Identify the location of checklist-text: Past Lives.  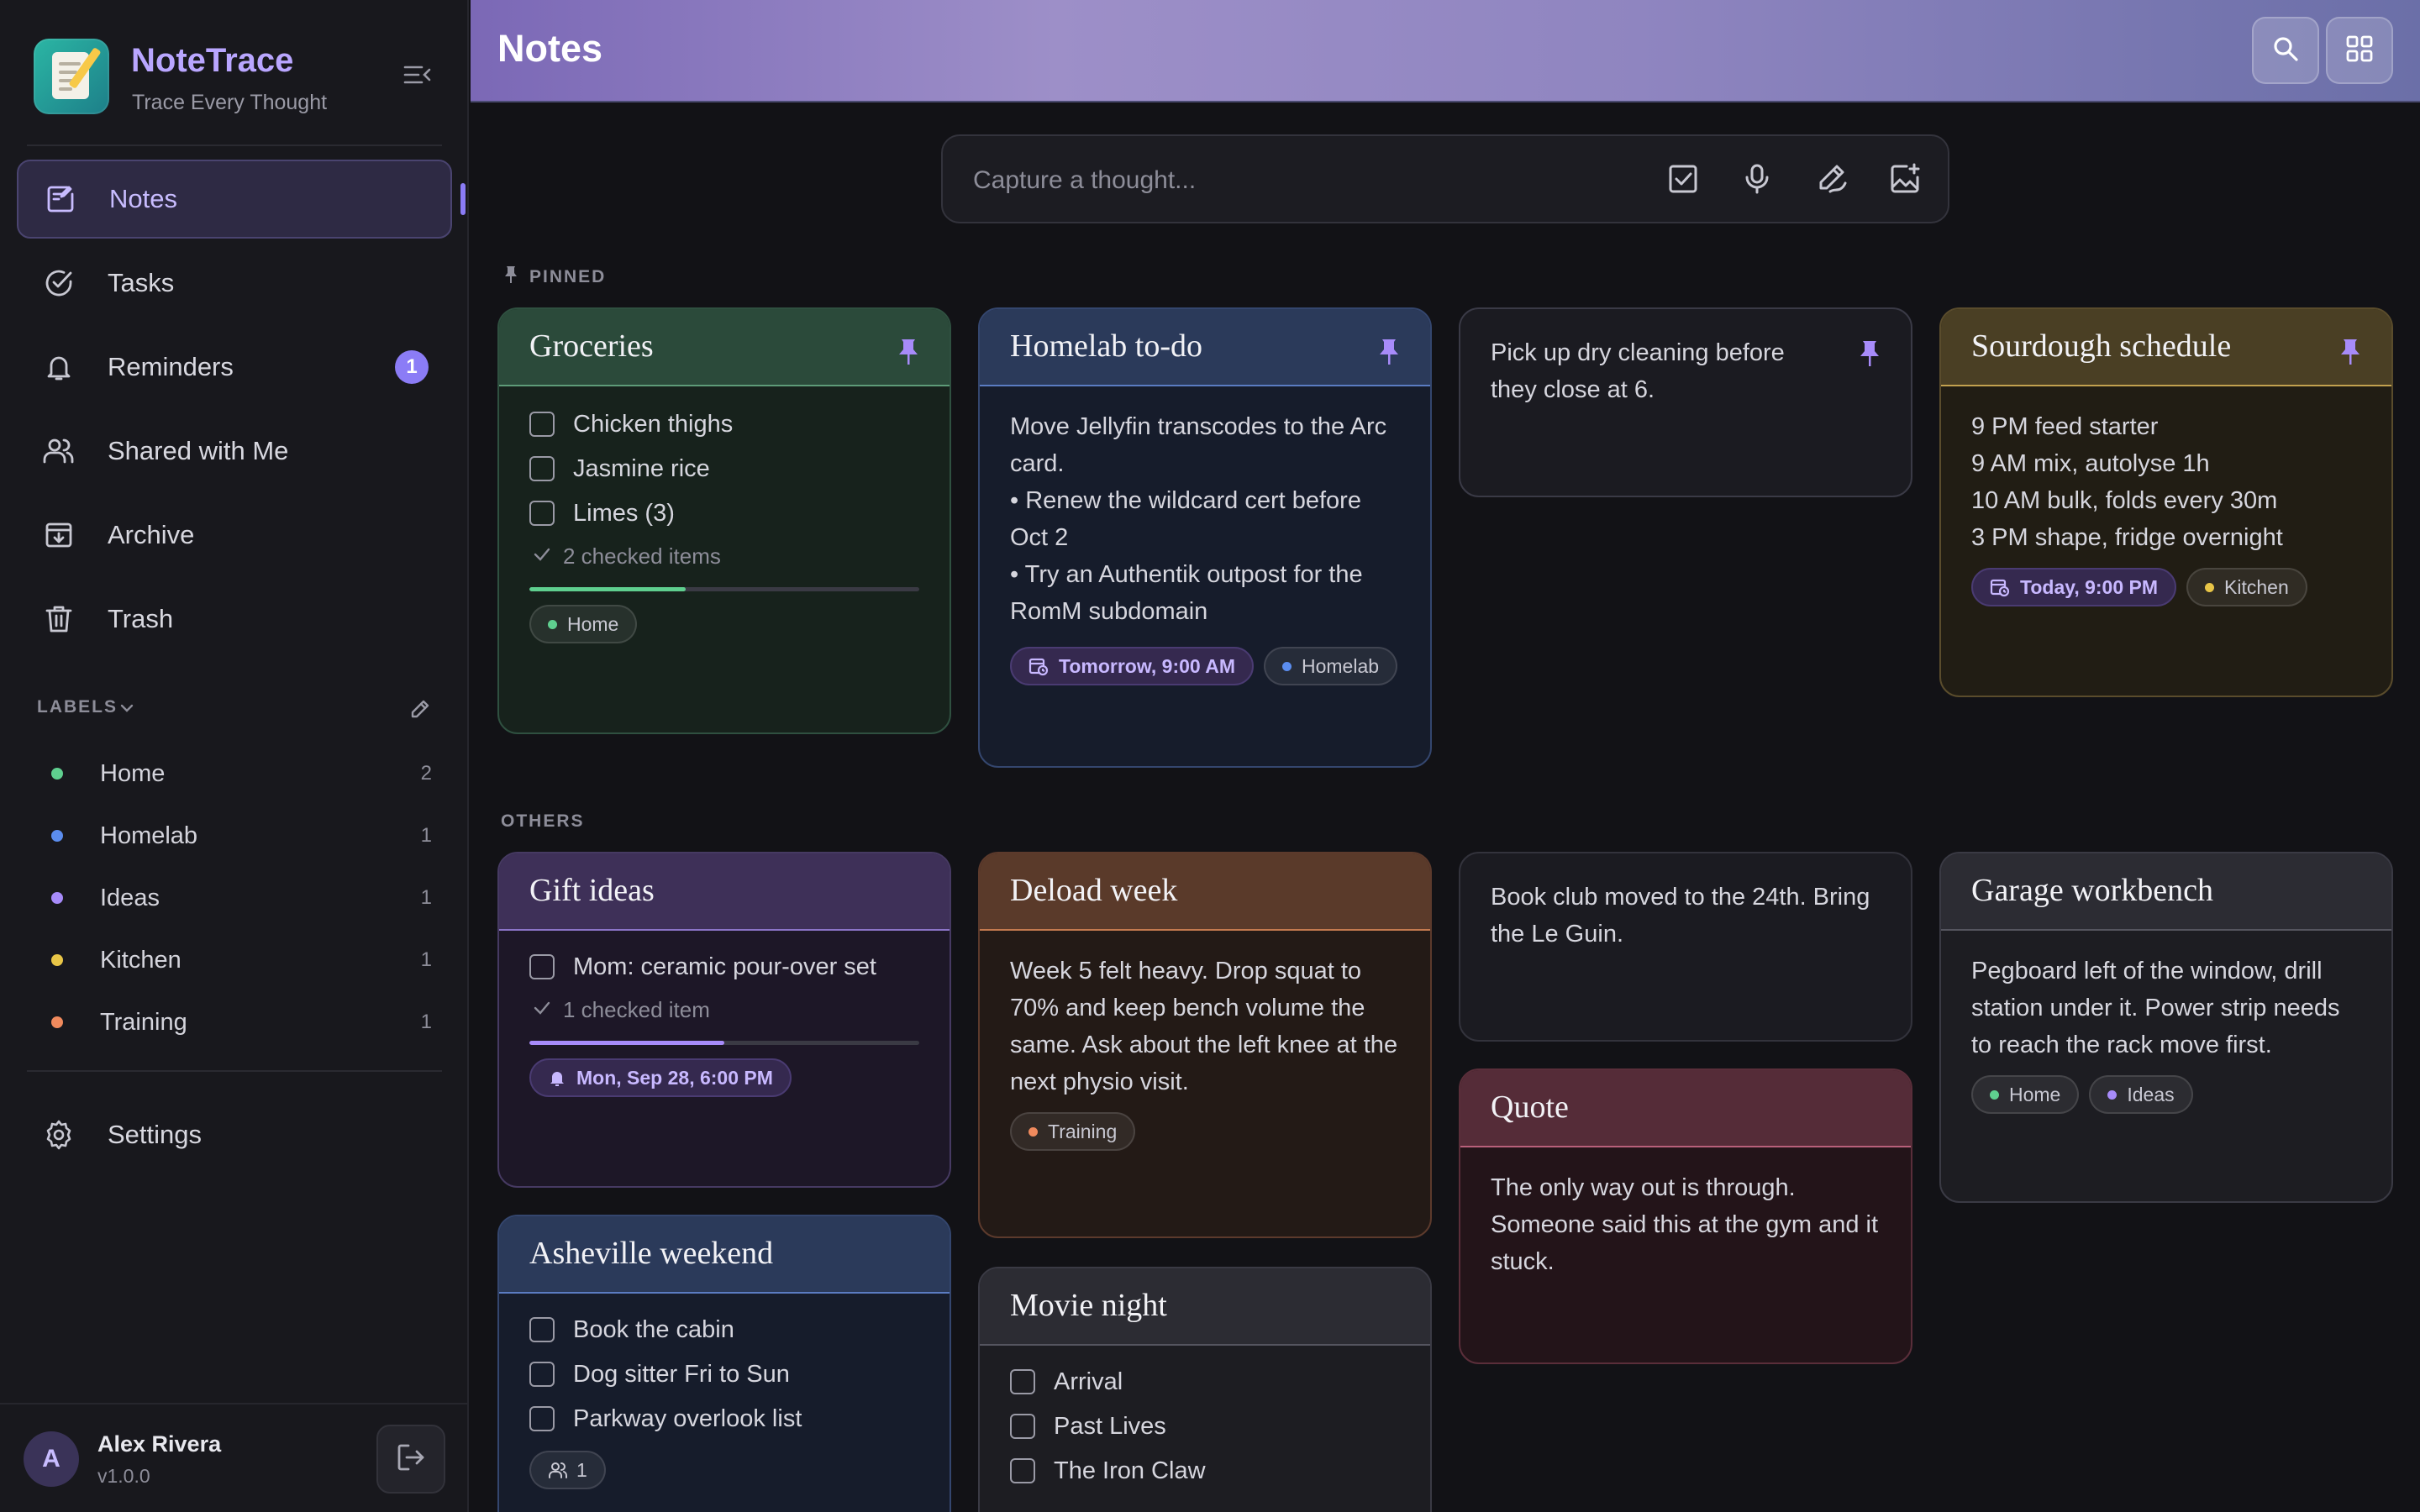
(1110, 1426).